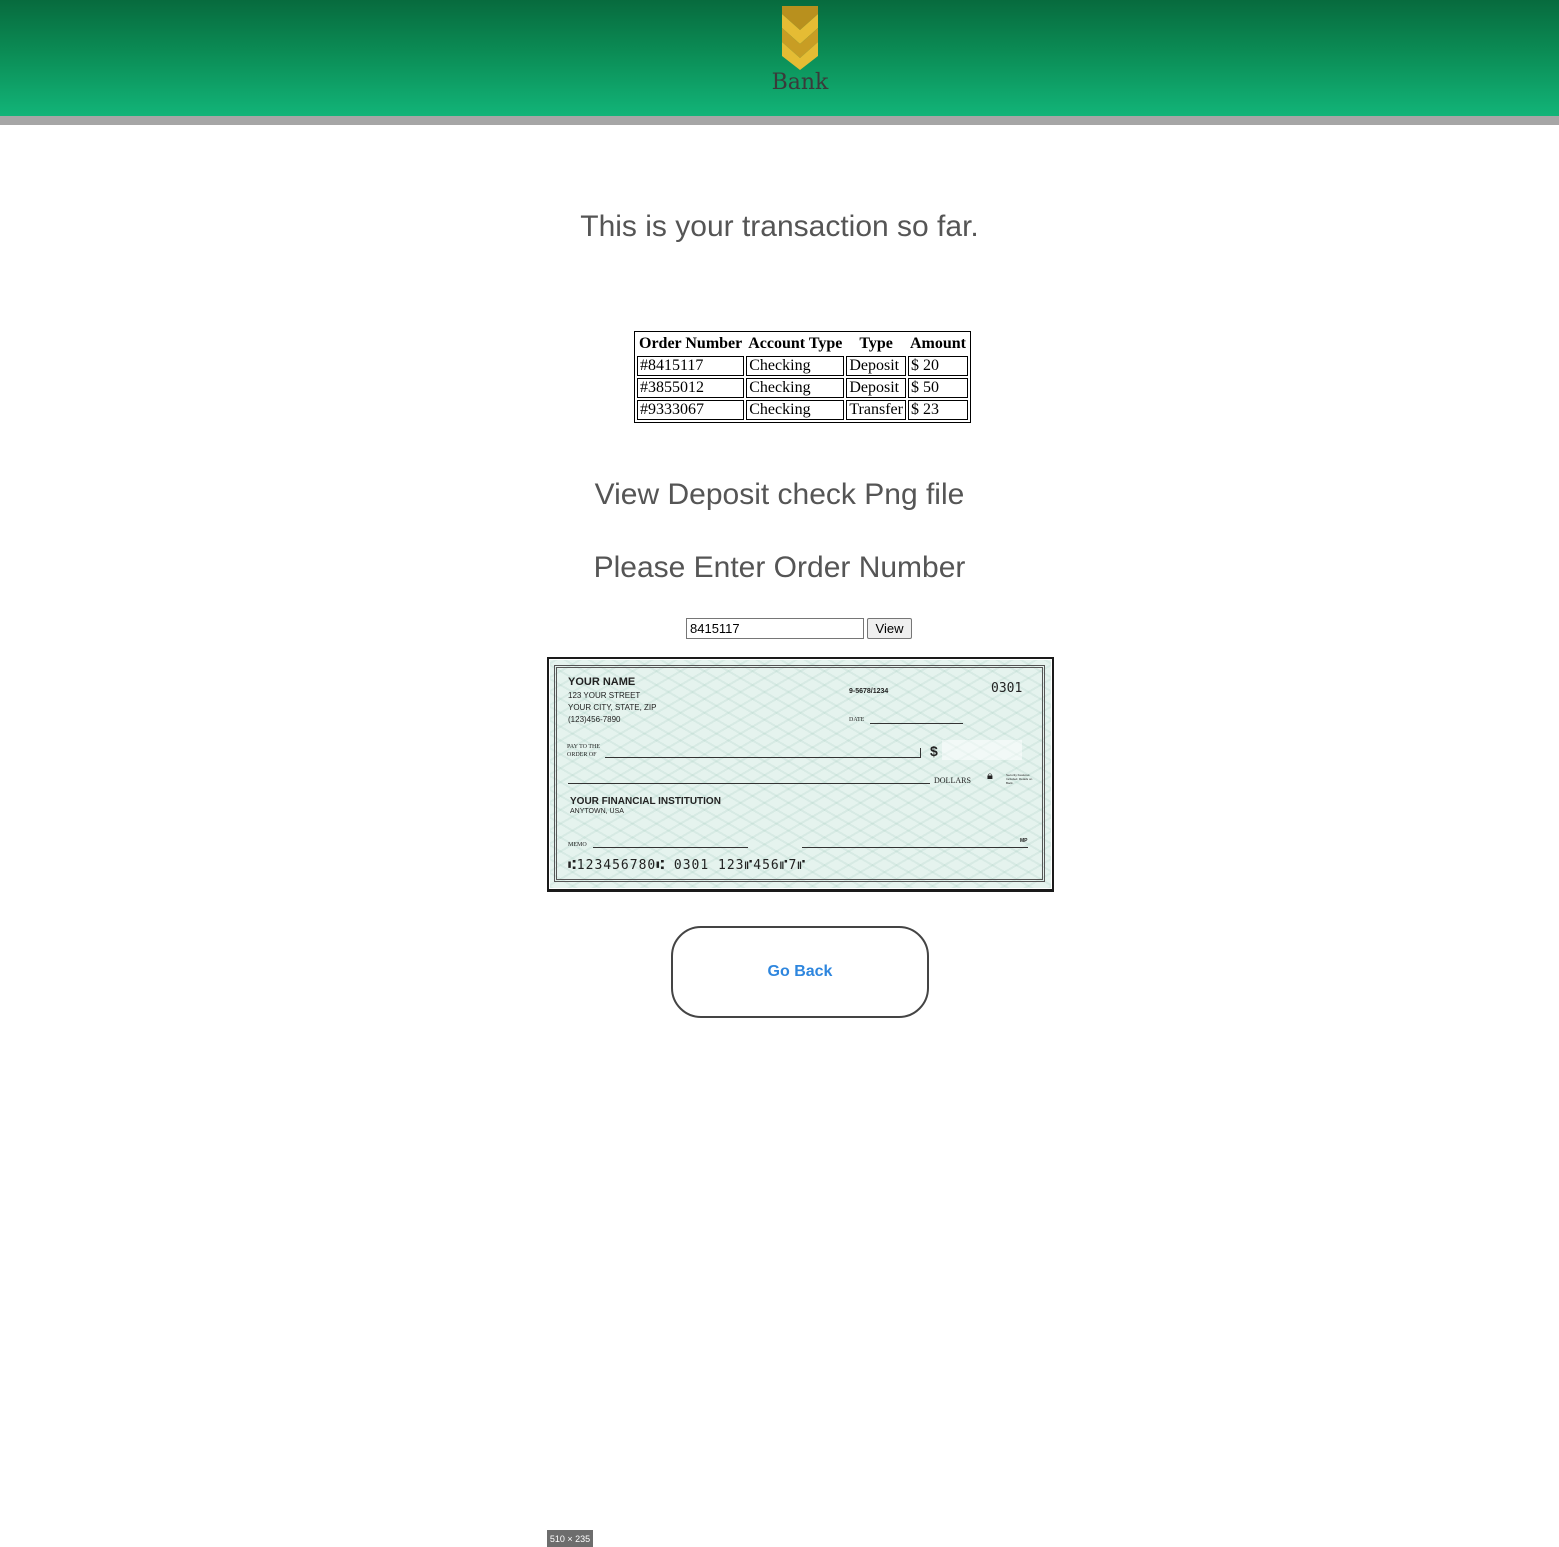 The height and width of the screenshot is (1547, 1559). Describe the element at coordinates (982, 750) in the screenshot. I see `check-amount-box` at that location.